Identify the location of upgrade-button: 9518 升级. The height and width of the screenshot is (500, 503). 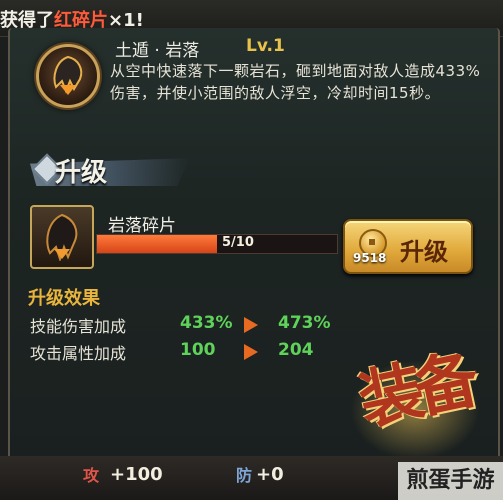
(408, 246).